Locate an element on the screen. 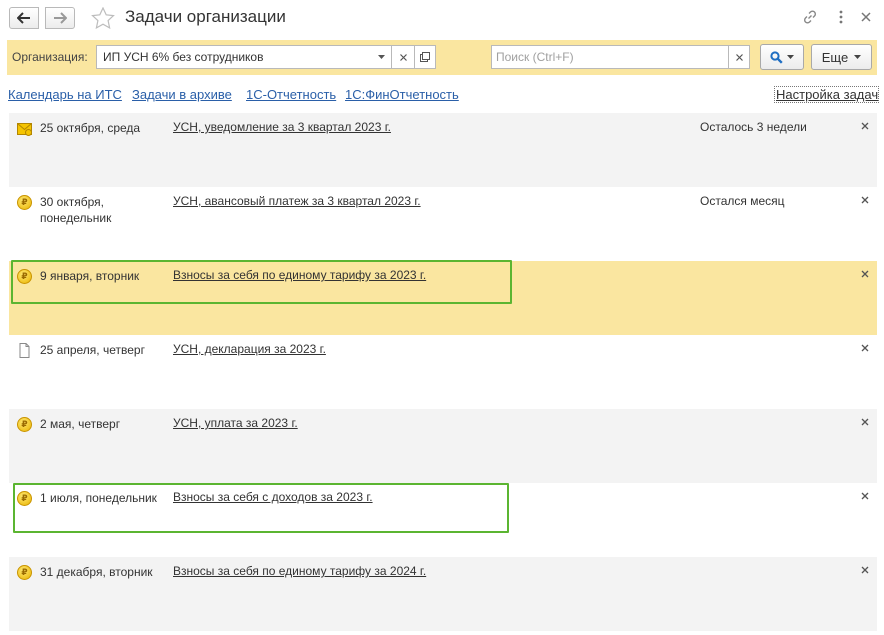 The image size is (884, 635). envelope-icon is located at coordinates (24, 128).